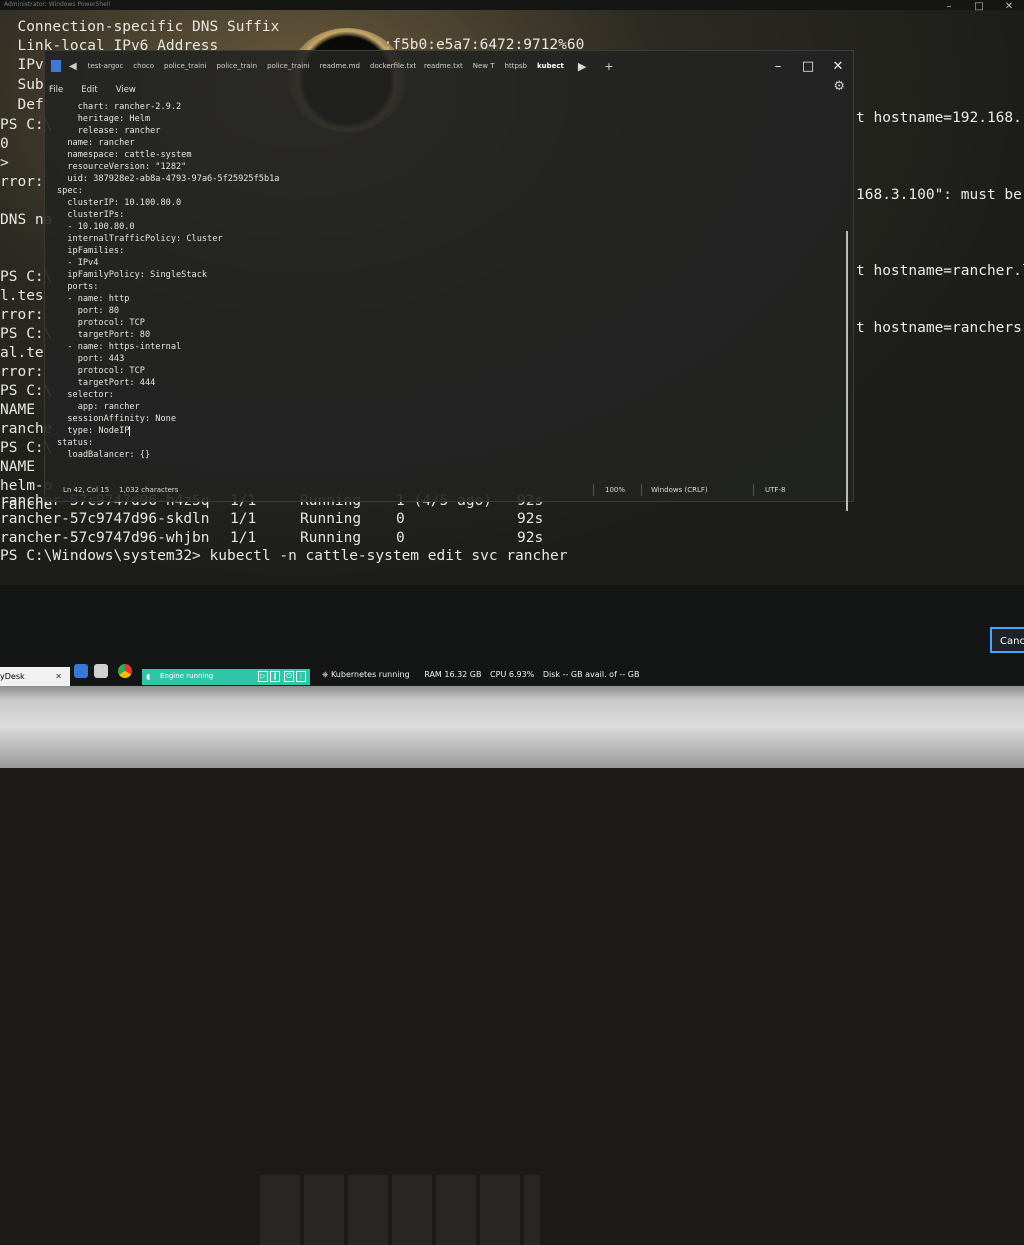 The width and height of the screenshot is (1024, 1245). What do you see at coordinates (126, 90) in the screenshot?
I see `menu-view: View` at bounding box center [126, 90].